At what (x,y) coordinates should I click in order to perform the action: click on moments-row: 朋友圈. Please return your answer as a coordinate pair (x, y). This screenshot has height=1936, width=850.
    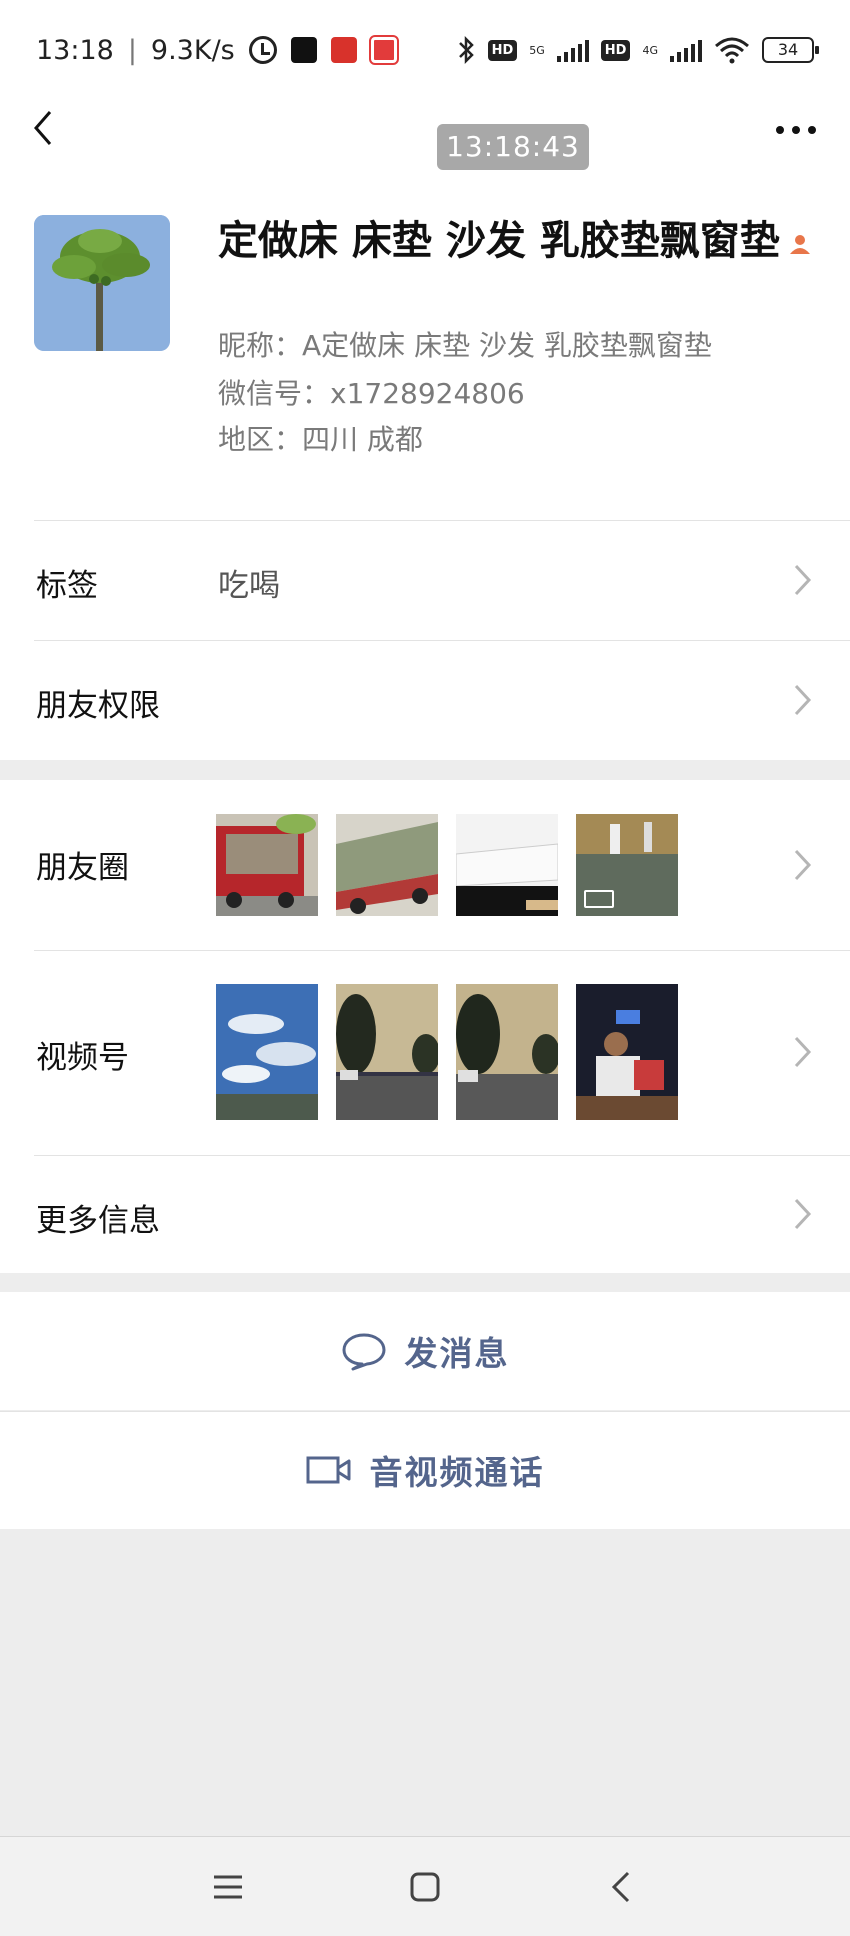
    Looking at the image, I should click on (425, 865).